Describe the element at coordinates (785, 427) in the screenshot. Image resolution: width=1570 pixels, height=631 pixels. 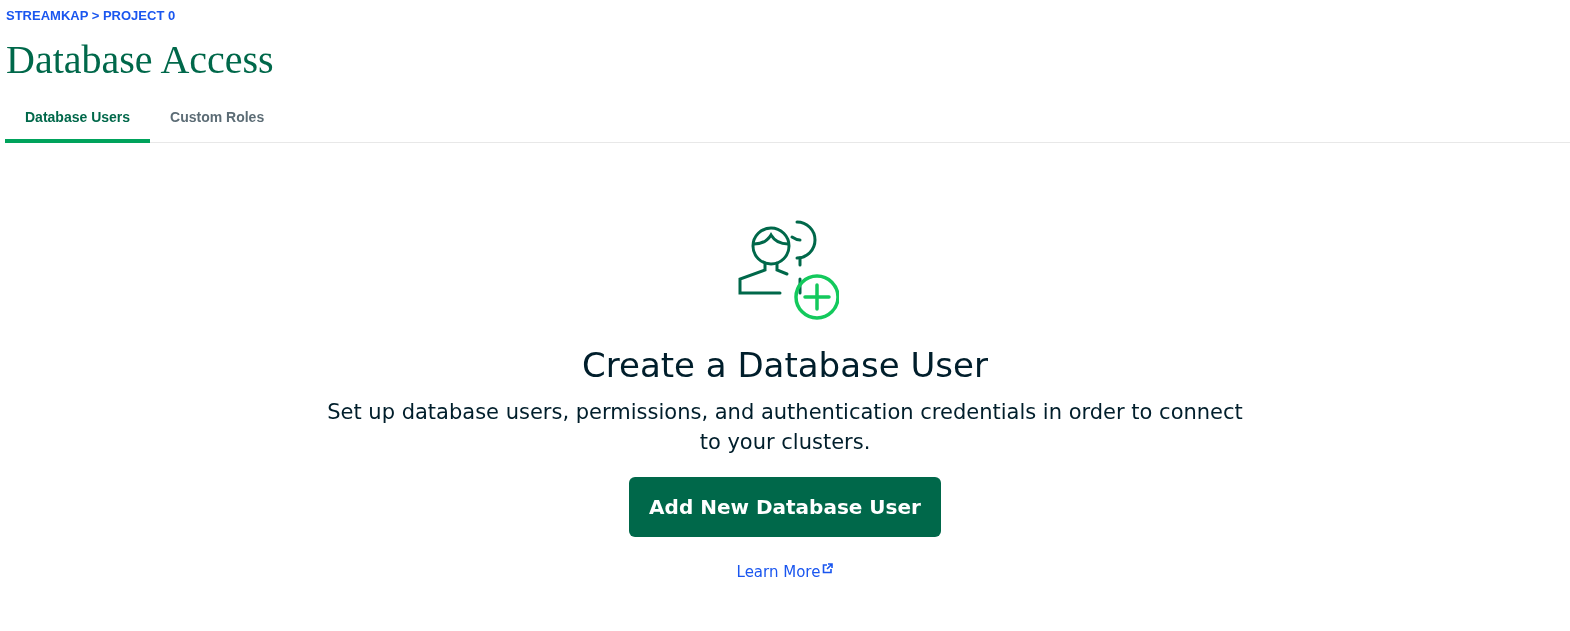
I see `empty-state-description: Set up database users, permissions, and authentication credentials in order to connect to your clusters.` at that location.